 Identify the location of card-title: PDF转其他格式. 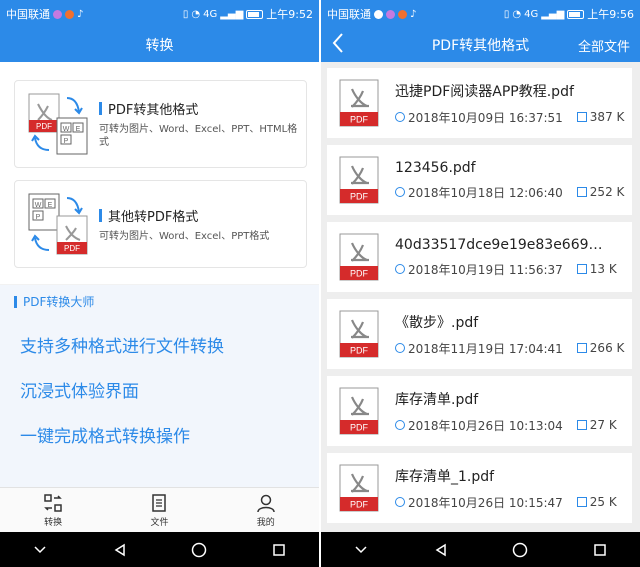
(199, 108).